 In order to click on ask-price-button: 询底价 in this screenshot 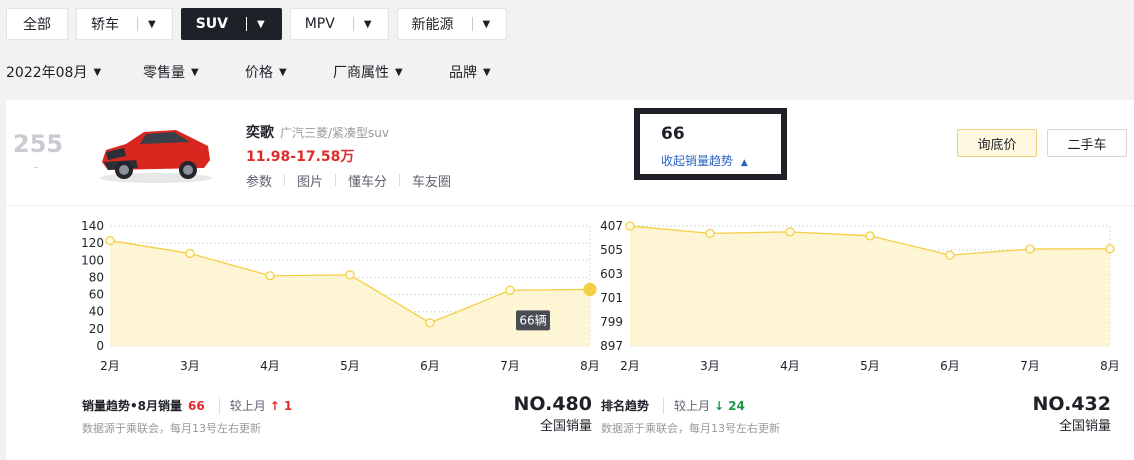, I will do `click(997, 143)`.